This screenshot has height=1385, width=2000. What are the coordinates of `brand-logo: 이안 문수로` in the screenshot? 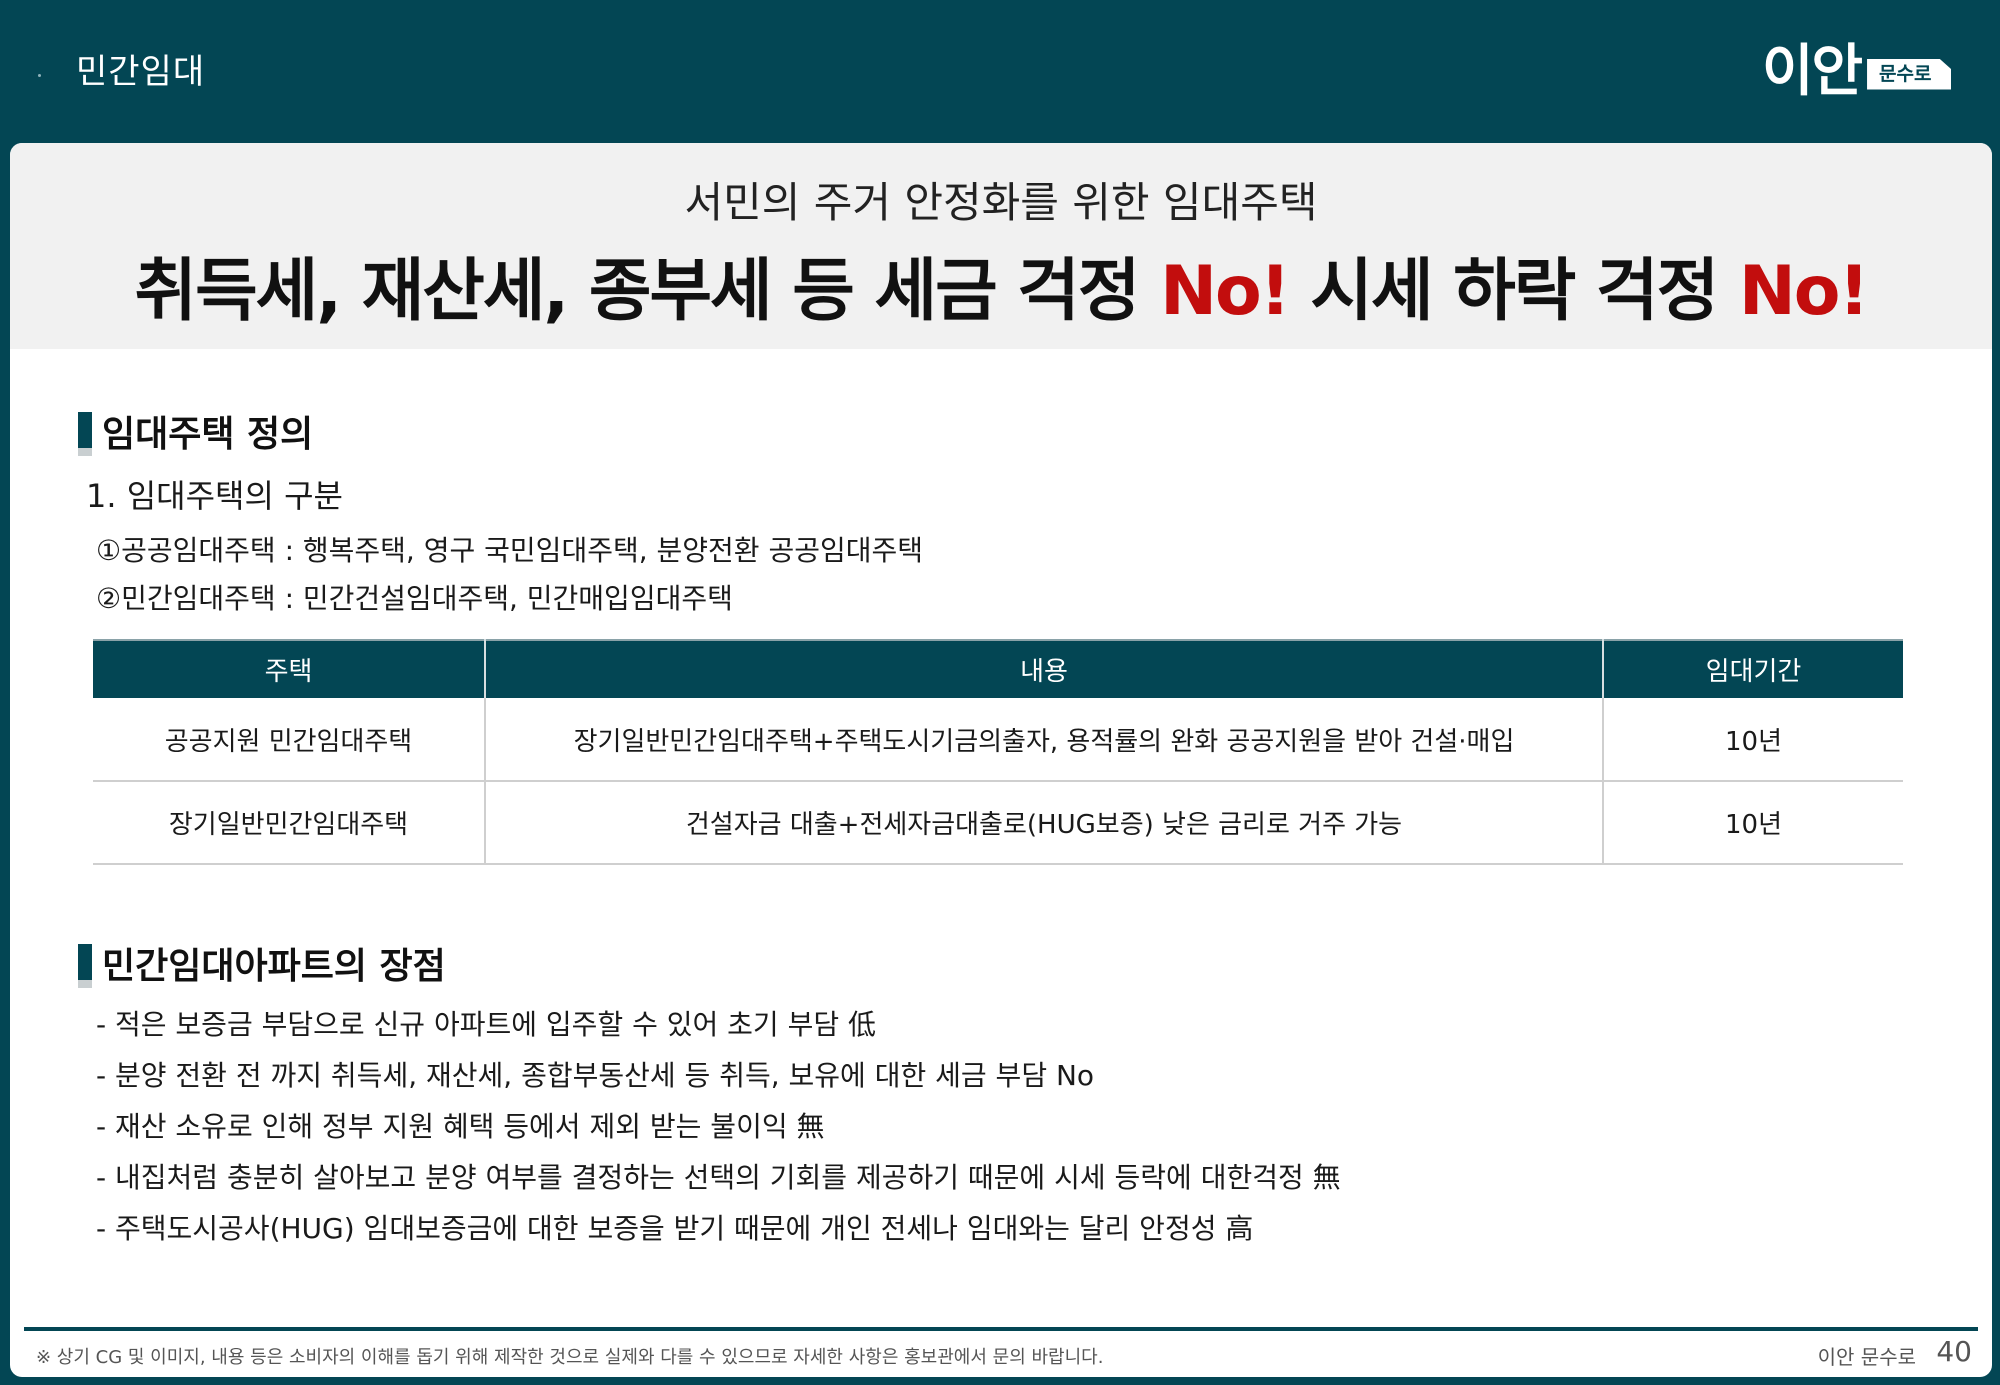 It's located at (1857, 71).